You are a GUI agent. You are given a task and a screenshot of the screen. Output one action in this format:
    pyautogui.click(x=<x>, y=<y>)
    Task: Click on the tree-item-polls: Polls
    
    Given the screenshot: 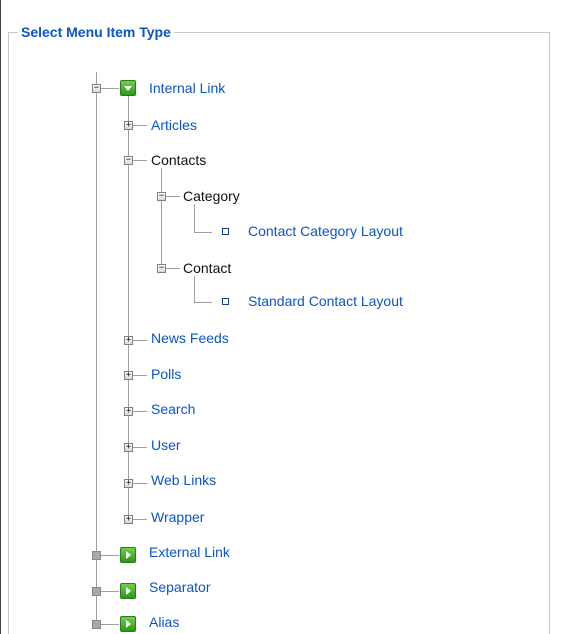 What is the action you would take?
    pyautogui.click(x=166, y=374)
    